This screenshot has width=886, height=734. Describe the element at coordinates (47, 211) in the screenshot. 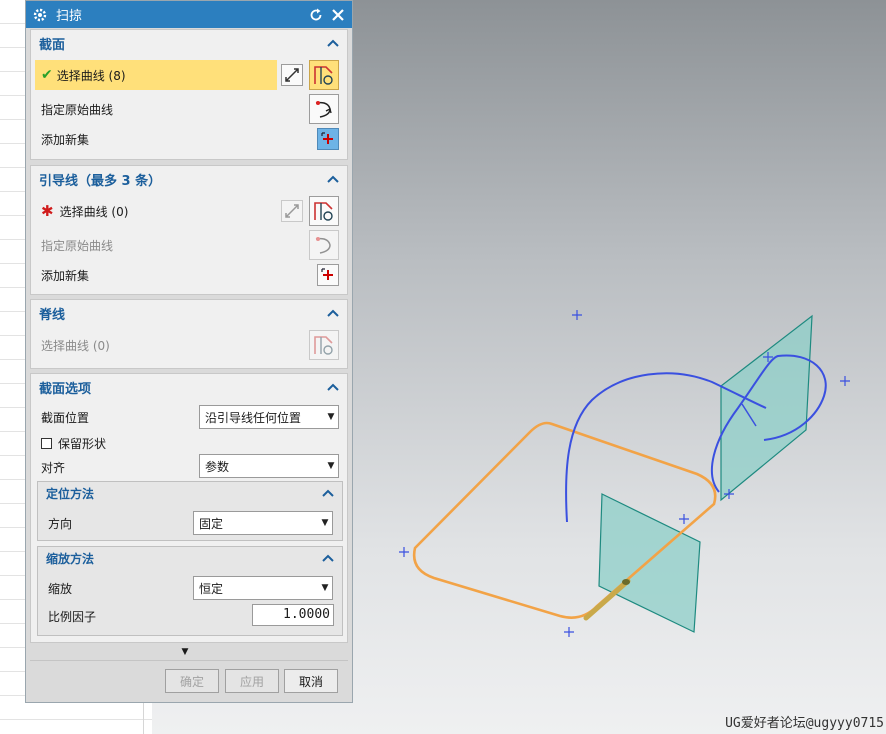

I see `required-asterisk-icon: ✱` at that location.